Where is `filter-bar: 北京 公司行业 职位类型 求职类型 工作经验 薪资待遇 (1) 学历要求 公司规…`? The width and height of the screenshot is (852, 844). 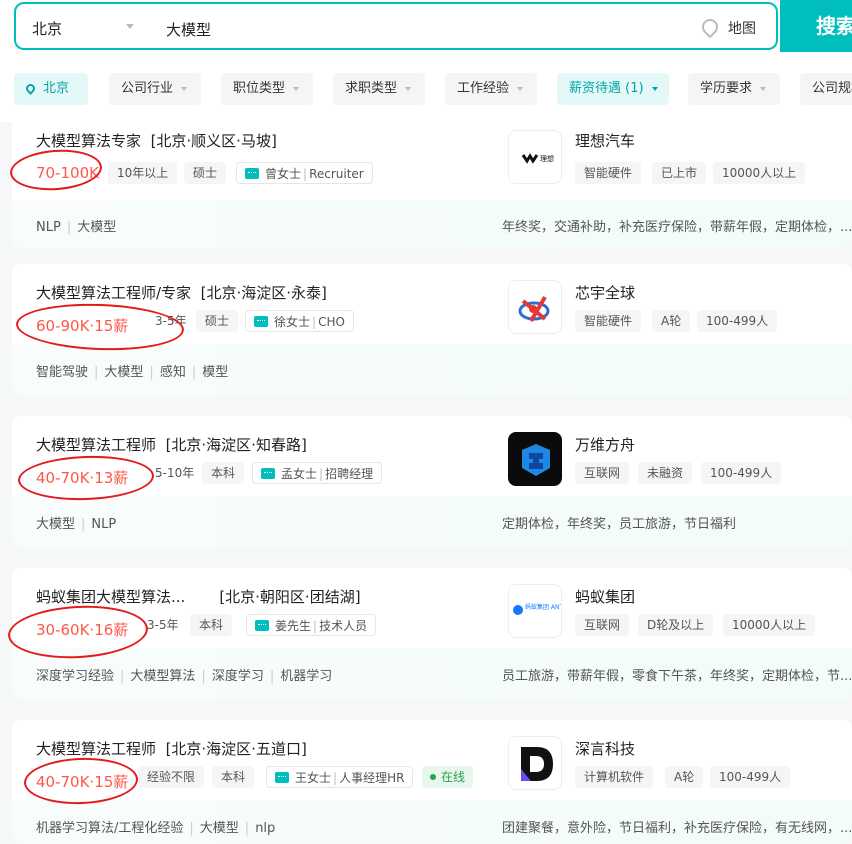
filter-bar: 北京 公司行业 职位类型 求职类型 工作经验 薪资待遇 (1) 学历要求 公司规… is located at coordinates (433, 90).